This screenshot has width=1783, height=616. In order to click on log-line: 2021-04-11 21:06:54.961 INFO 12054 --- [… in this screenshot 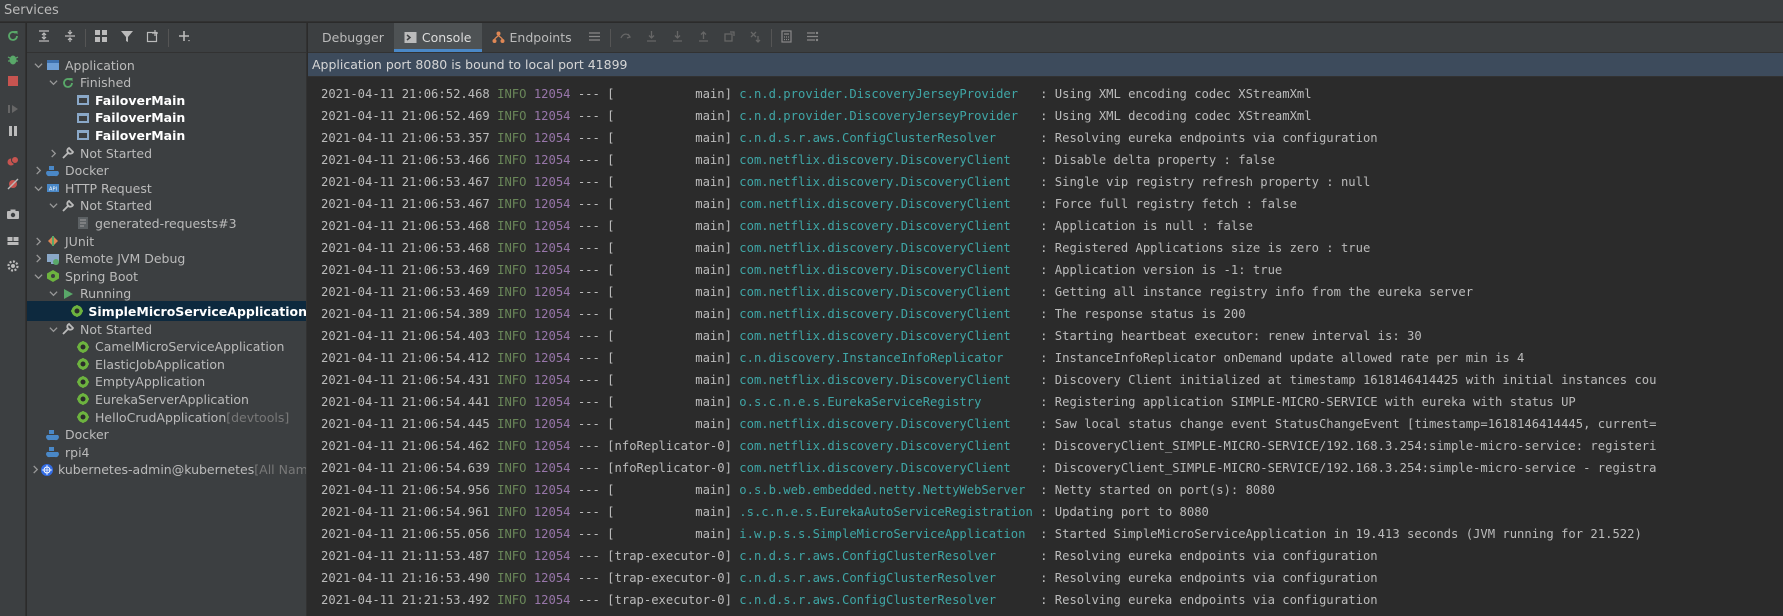, I will do `click(765, 512)`.